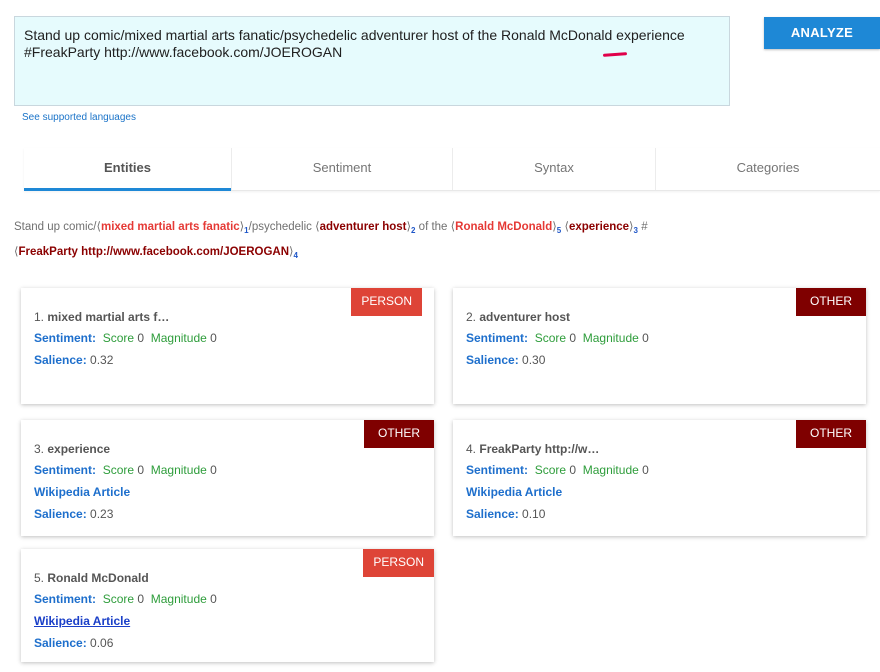 The height and width of the screenshot is (672, 880). I want to click on entity-number: 1., so click(39, 317).